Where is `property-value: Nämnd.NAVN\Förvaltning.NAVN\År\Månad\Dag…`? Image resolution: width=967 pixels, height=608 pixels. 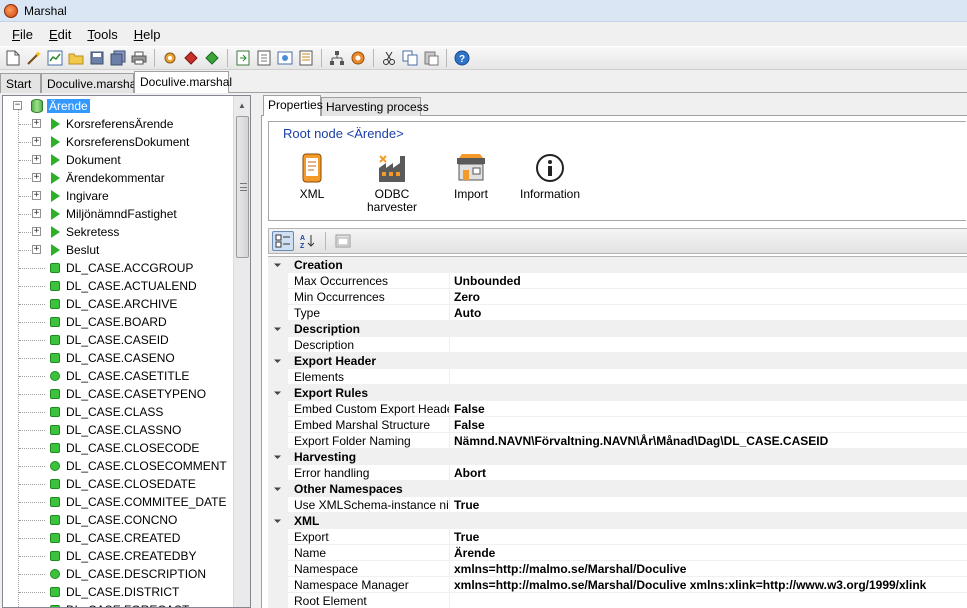 property-value: Nämnd.NAVN\Förvaltning.NAVN\År\Månad\Dag… is located at coordinates (708, 441).